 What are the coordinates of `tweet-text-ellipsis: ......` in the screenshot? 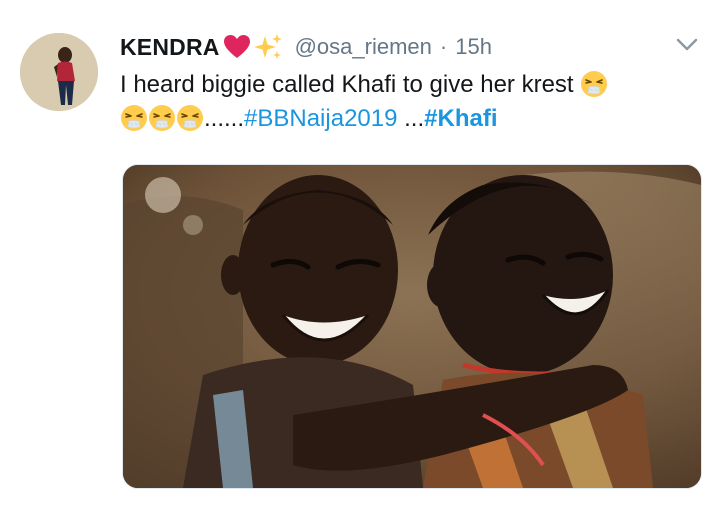 It's located at (224, 118).